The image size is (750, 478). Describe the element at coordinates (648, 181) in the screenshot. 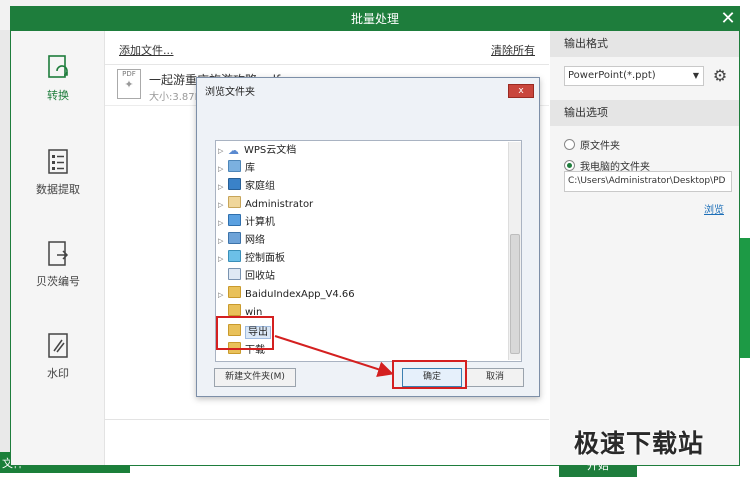

I see `output-path-field: C:\Users\Administrator\Desktop\PD` at that location.